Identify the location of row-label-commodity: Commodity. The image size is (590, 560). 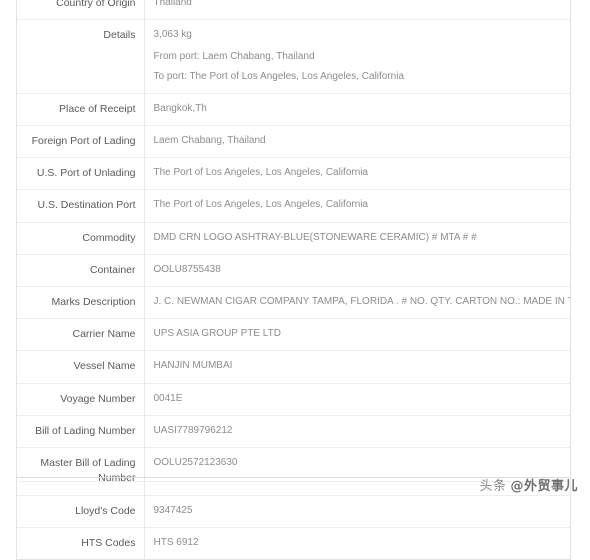
(81, 238).